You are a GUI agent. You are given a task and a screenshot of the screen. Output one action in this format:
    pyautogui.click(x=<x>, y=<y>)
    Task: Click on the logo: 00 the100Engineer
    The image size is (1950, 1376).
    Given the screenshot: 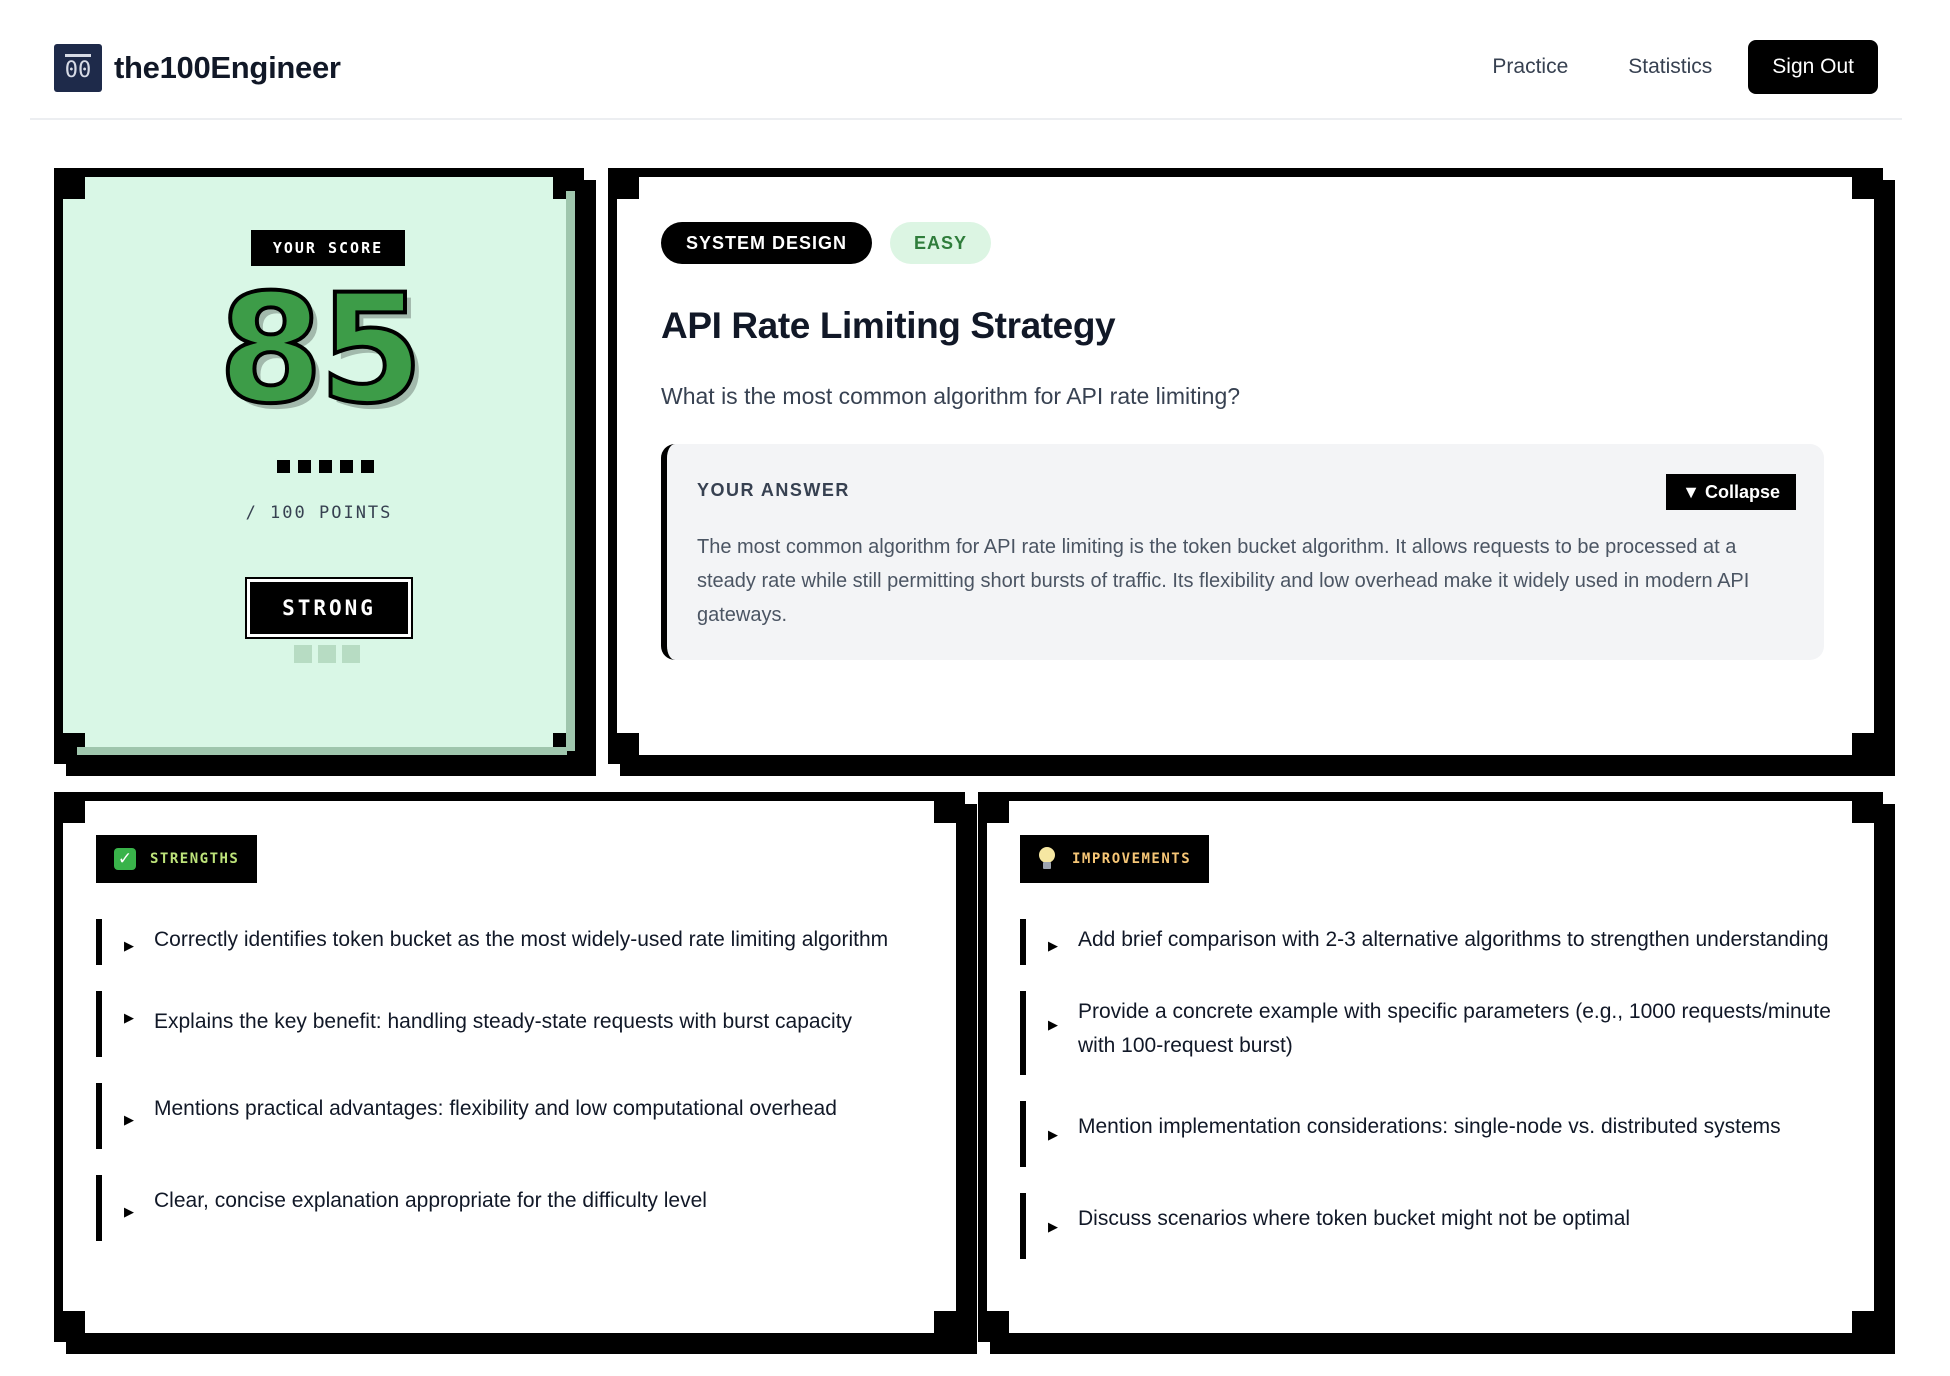 What is the action you would take?
    pyautogui.click(x=197, y=68)
    